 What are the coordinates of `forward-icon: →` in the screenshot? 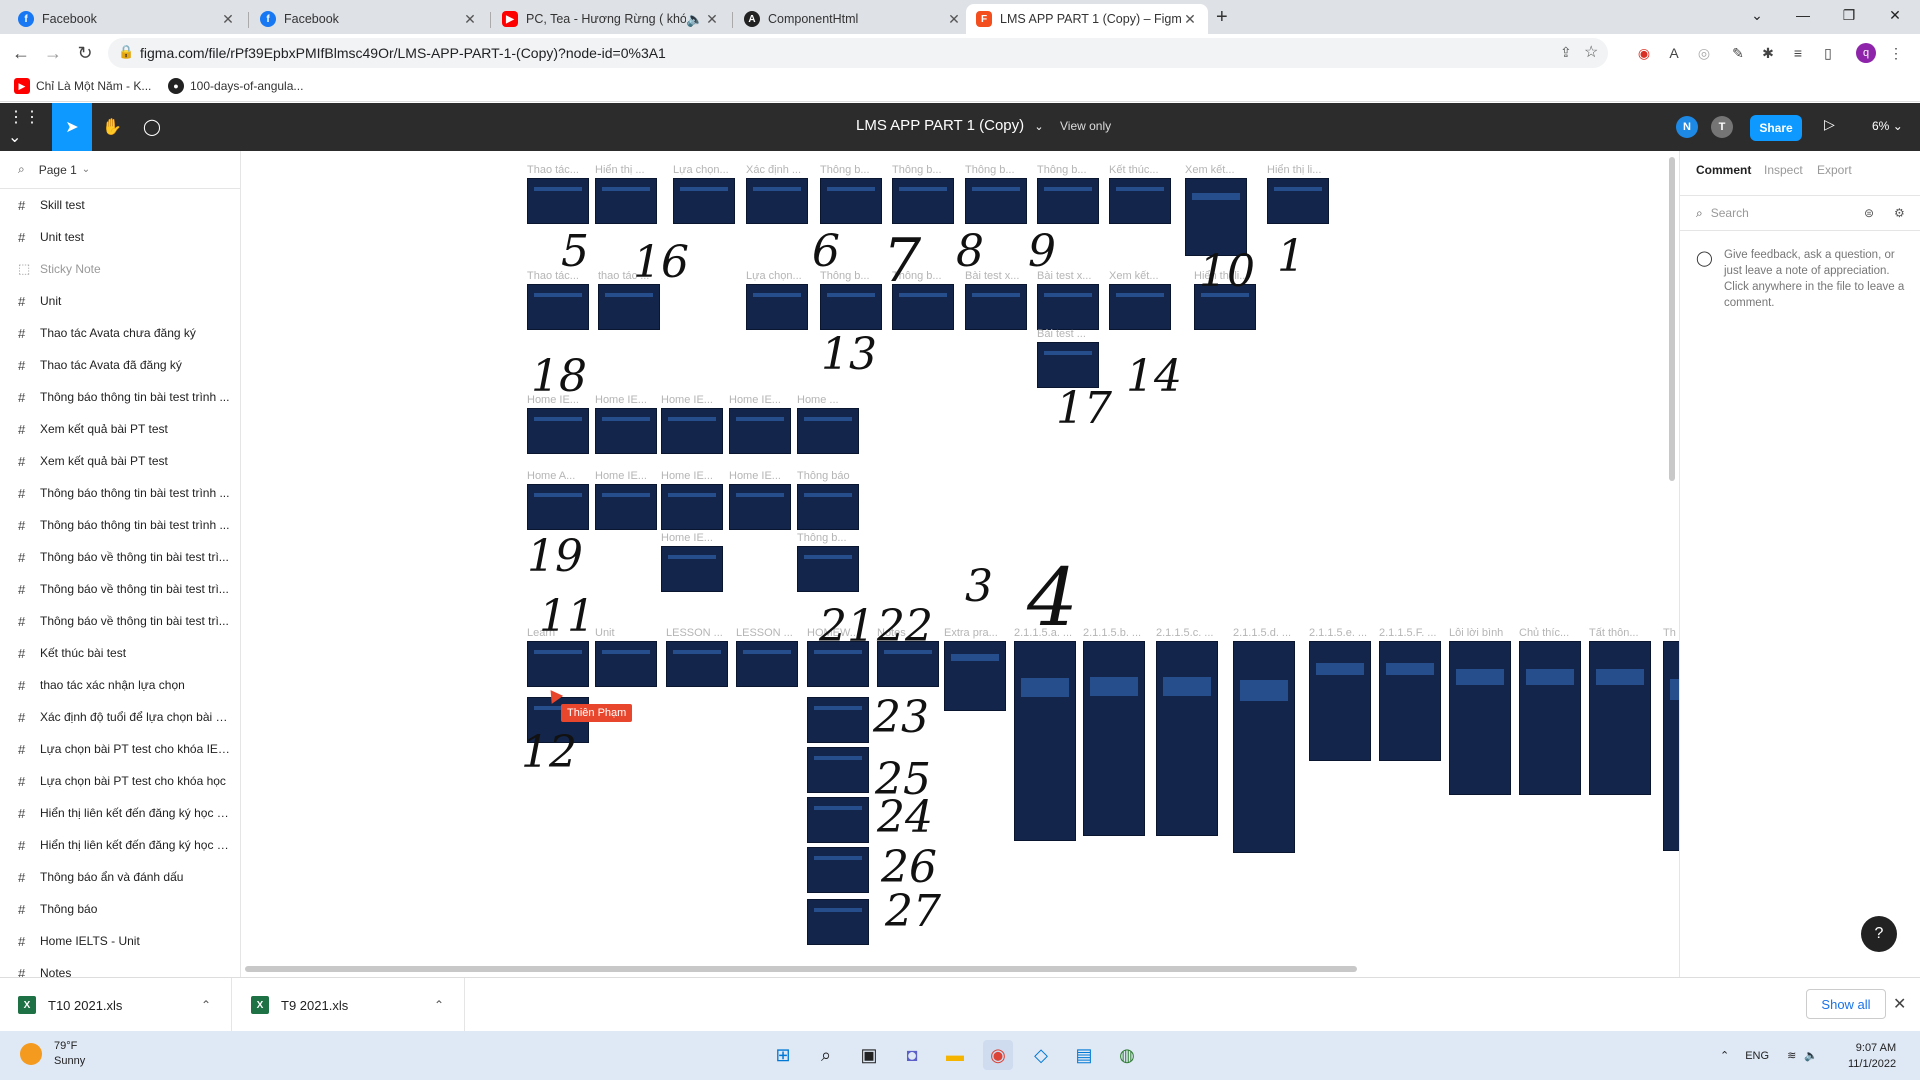 It's located at (53, 53).